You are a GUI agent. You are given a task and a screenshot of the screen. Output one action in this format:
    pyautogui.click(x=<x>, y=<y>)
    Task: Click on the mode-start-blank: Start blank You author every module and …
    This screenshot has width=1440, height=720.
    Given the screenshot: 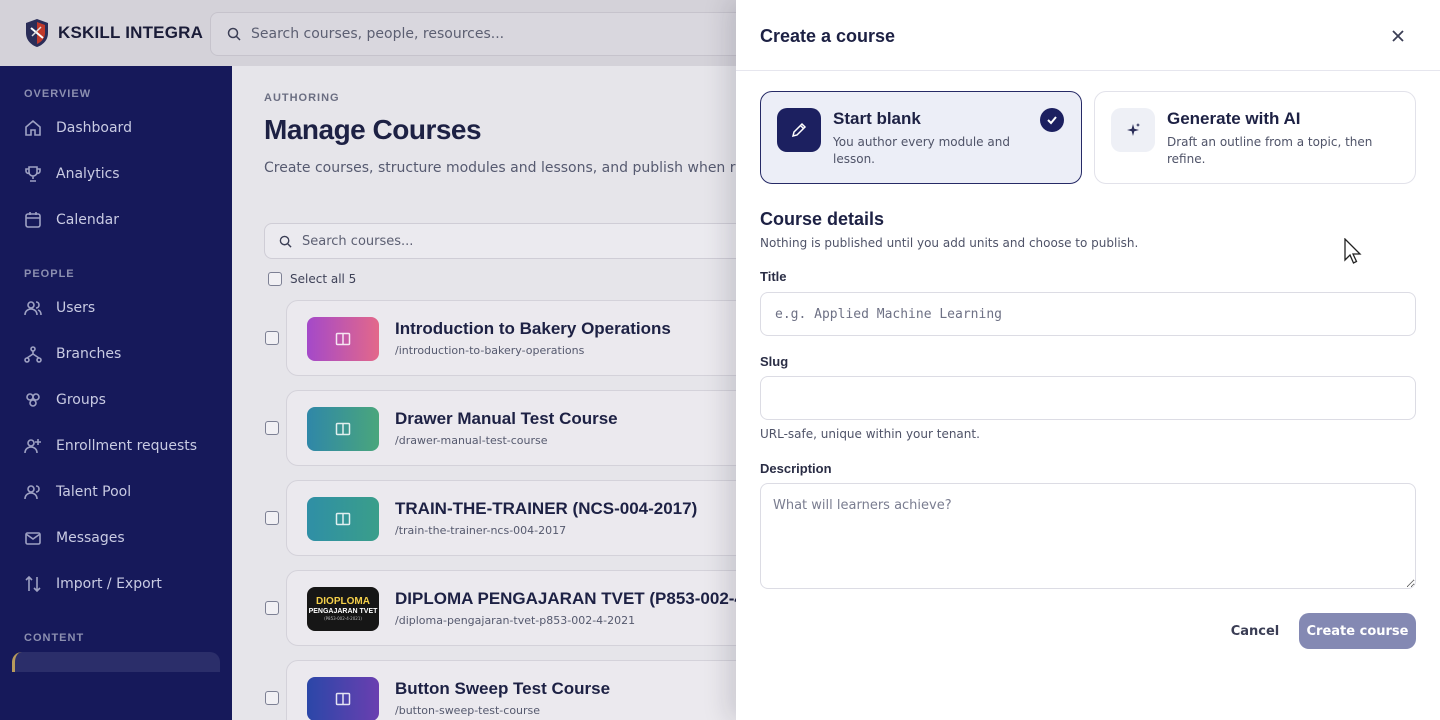 What is the action you would take?
    pyautogui.click(x=921, y=137)
    